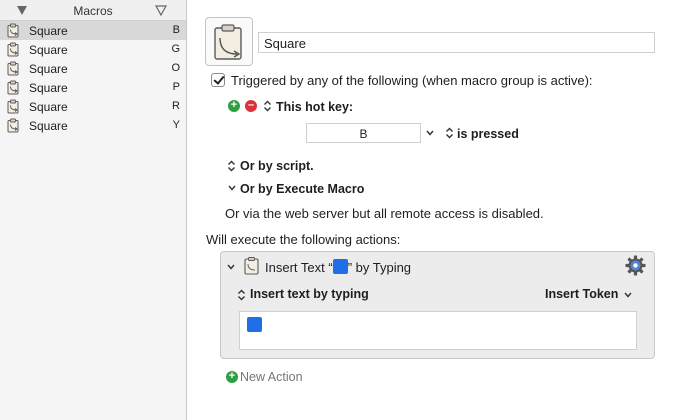  I want to click on macro-icon-well, so click(229, 41).